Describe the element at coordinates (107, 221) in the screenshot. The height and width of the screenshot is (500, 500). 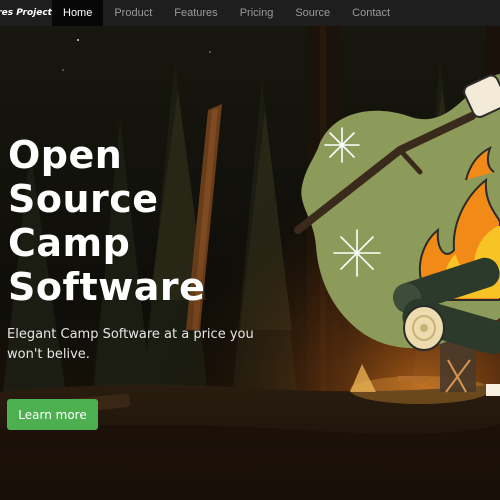
I see `hero-title: Open Source Camp Software` at that location.